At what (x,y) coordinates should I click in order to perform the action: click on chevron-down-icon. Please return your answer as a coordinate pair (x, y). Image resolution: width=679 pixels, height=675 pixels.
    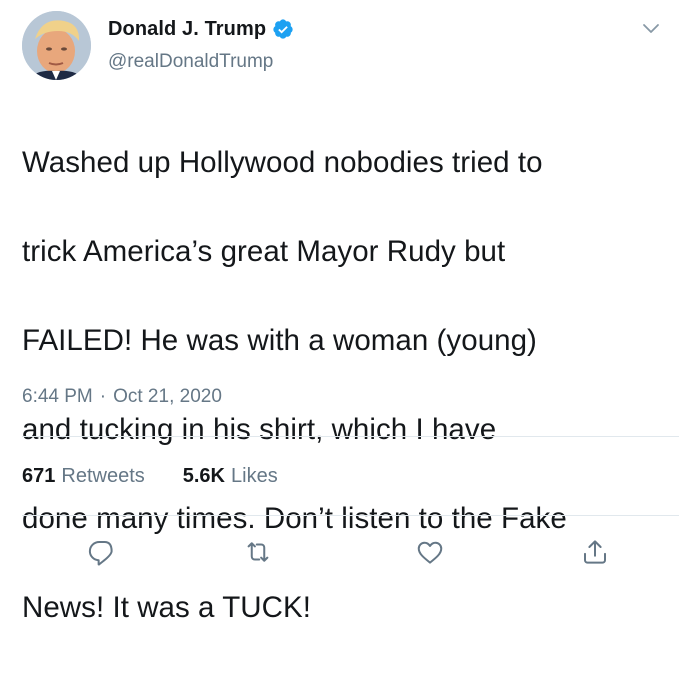
    Looking at the image, I should click on (651, 29).